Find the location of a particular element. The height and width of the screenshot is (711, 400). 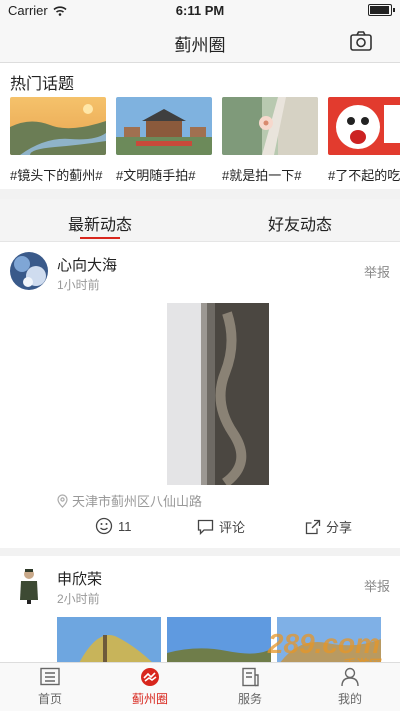

bottom-tab-bar: 首页 蓟州圈 服务 我的 is located at coordinates (200, 686).